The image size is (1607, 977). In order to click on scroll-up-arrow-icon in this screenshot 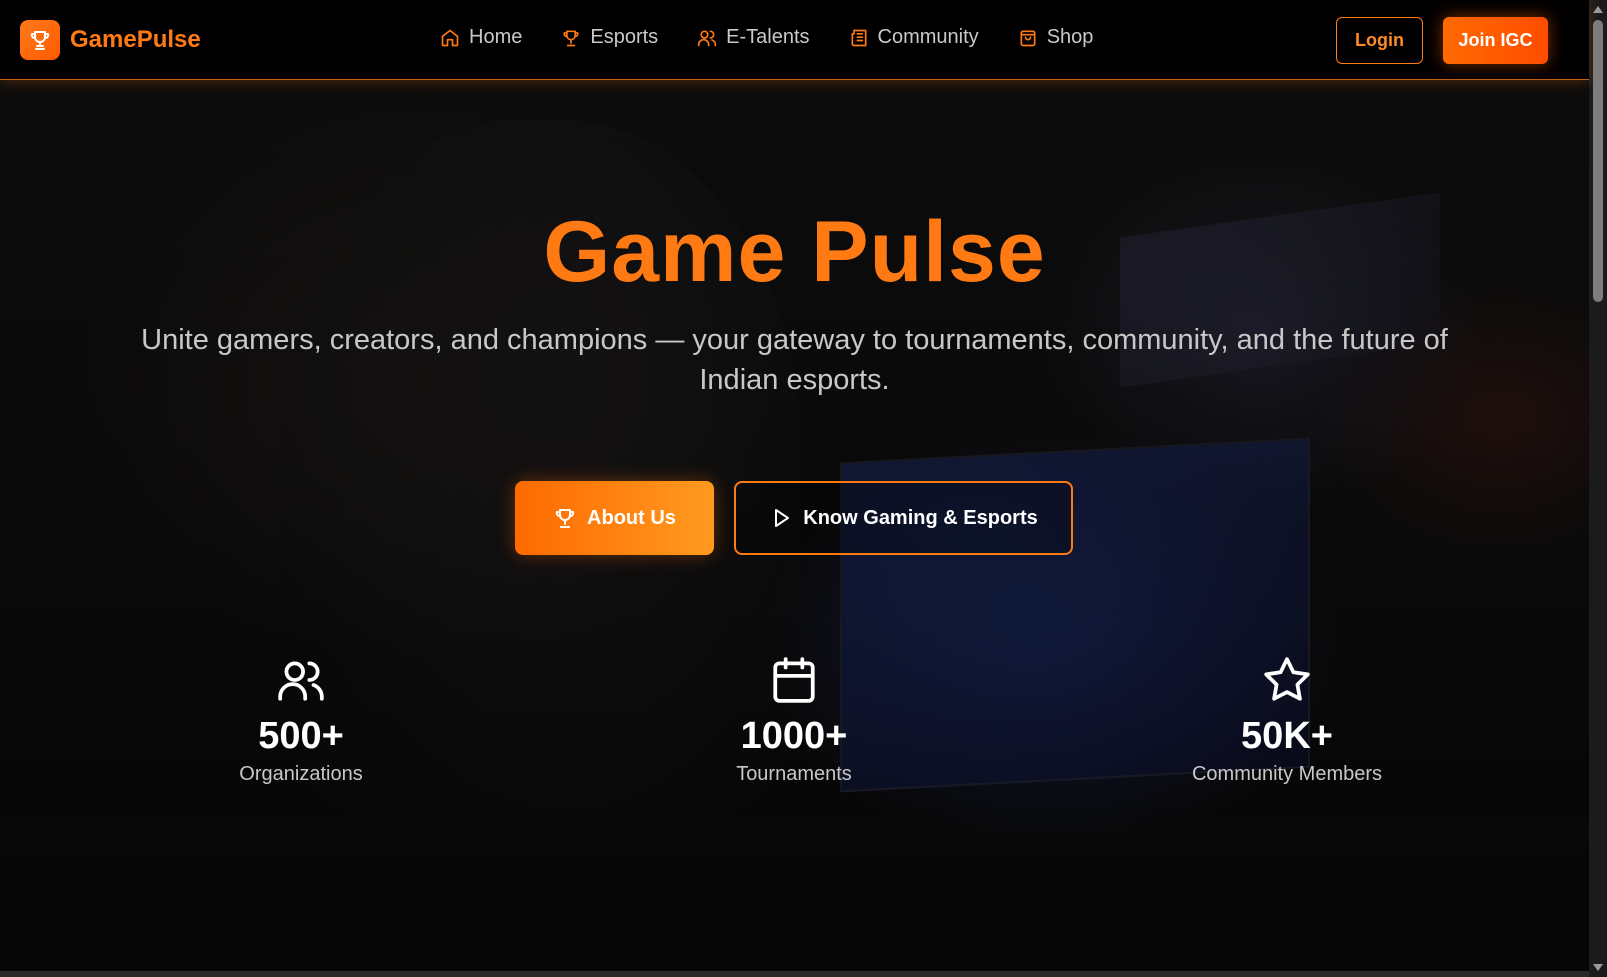, I will do `click(1598, 9)`.